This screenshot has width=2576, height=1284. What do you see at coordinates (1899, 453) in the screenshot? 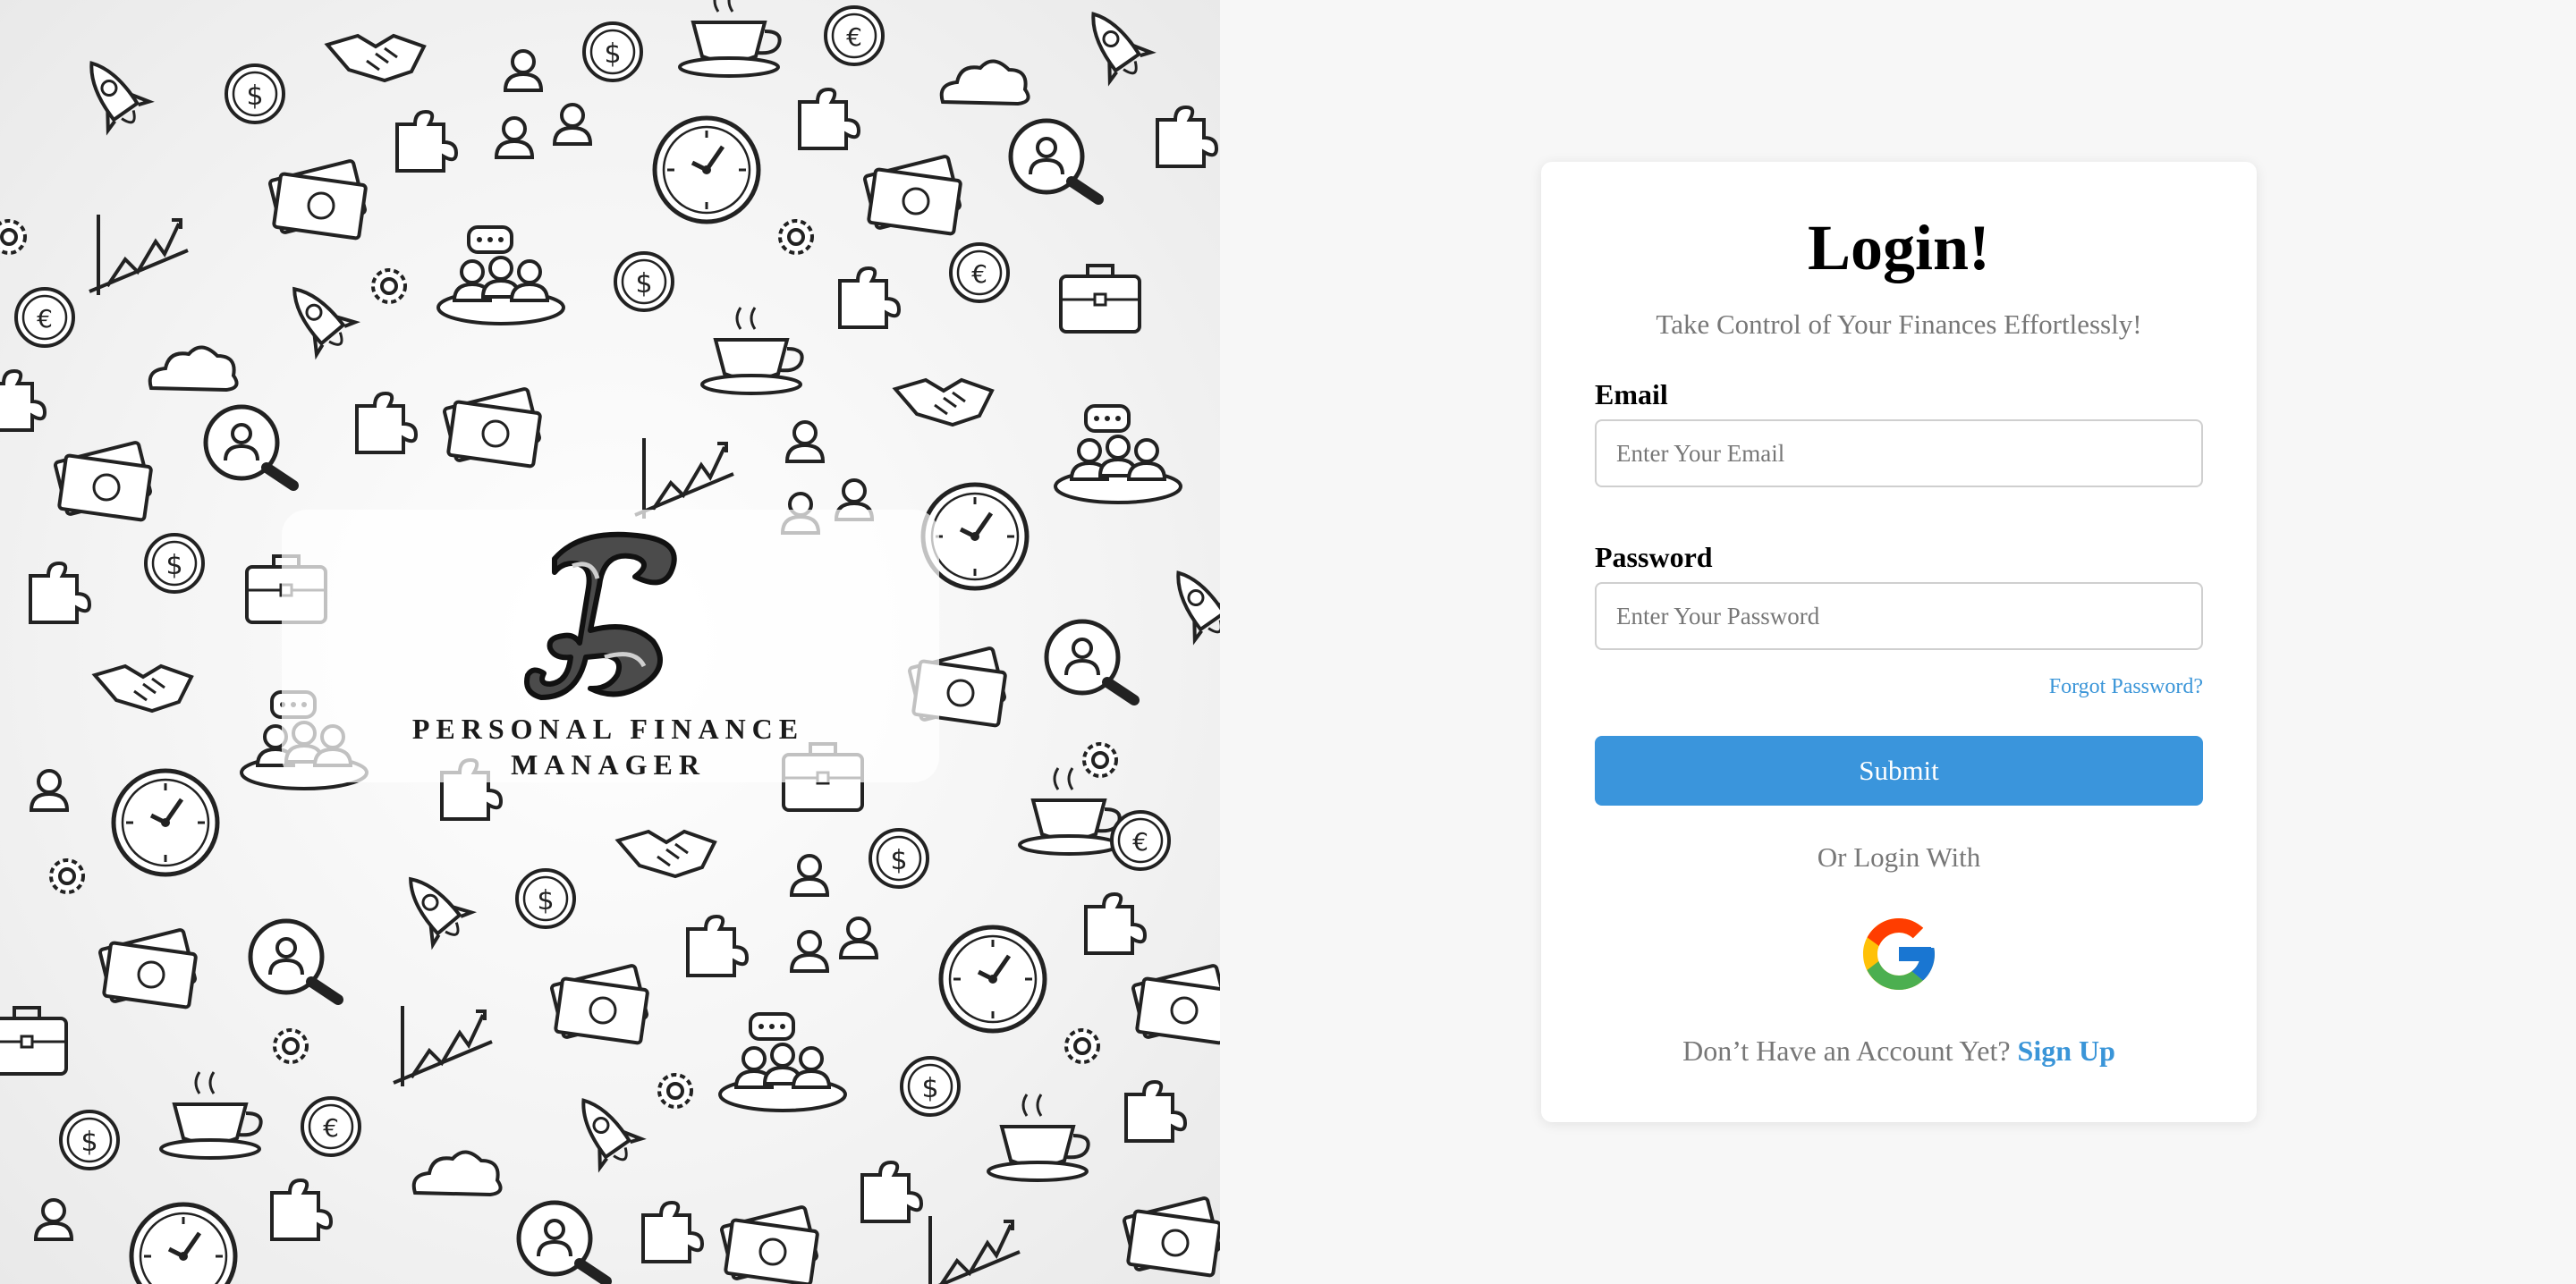
I see `email-field` at bounding box center [1899, 453].